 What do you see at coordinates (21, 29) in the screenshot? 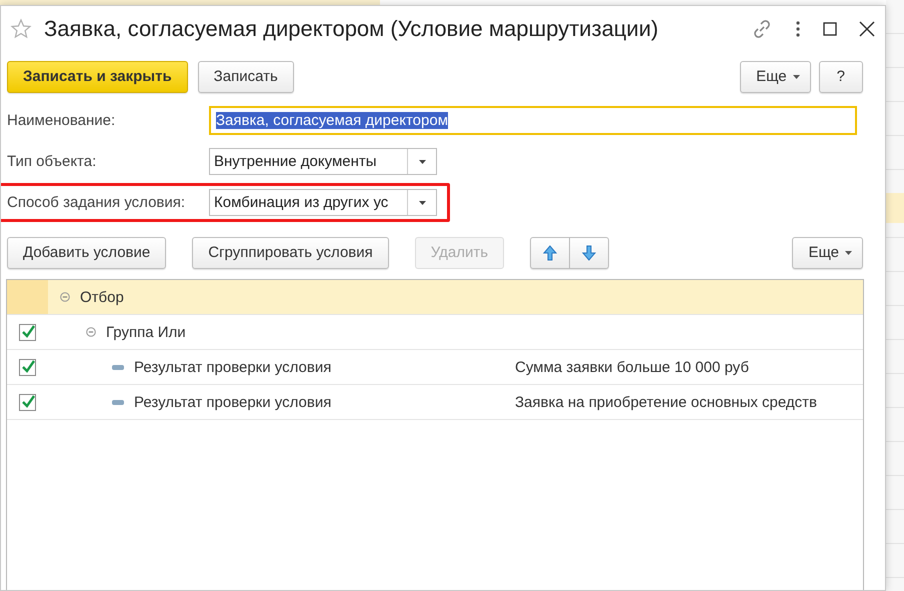
I see `star-icon` at bounding box center [21, 29].